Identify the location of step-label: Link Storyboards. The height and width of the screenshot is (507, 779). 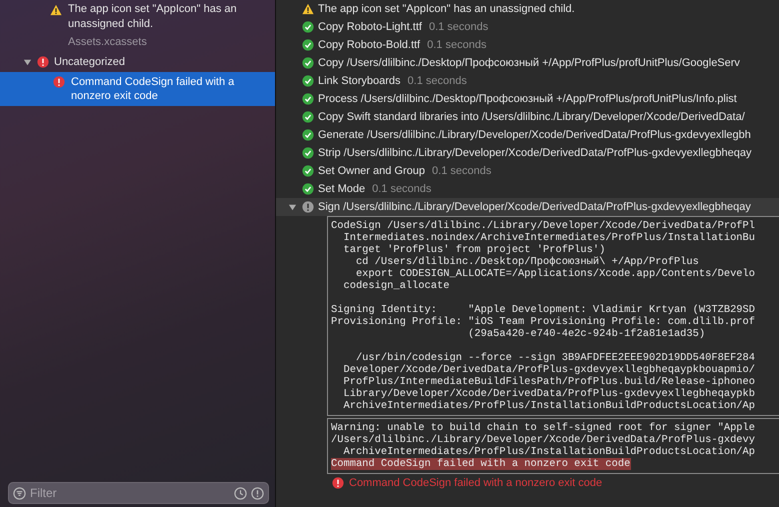
(359, 81).